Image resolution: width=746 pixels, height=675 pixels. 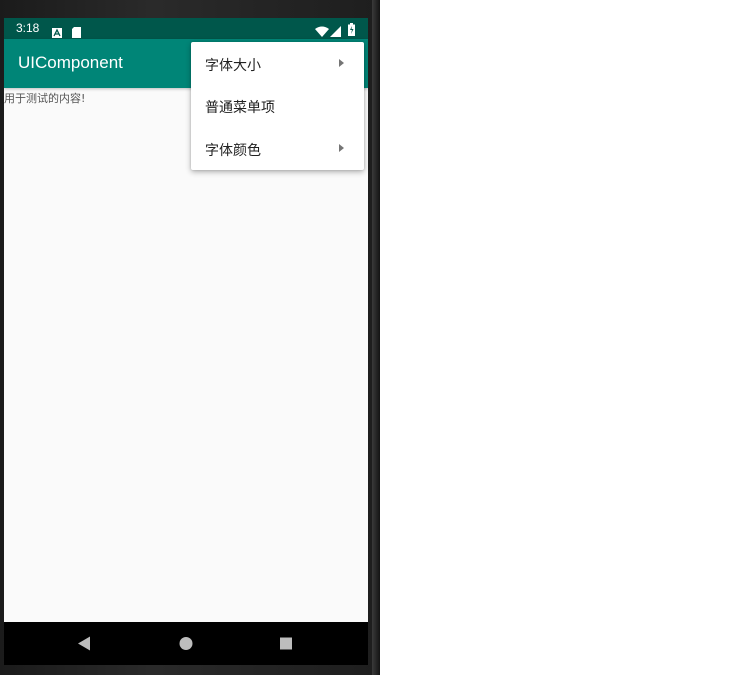 I want to click on app-title: UIComponent, so click(x=70, y=62).